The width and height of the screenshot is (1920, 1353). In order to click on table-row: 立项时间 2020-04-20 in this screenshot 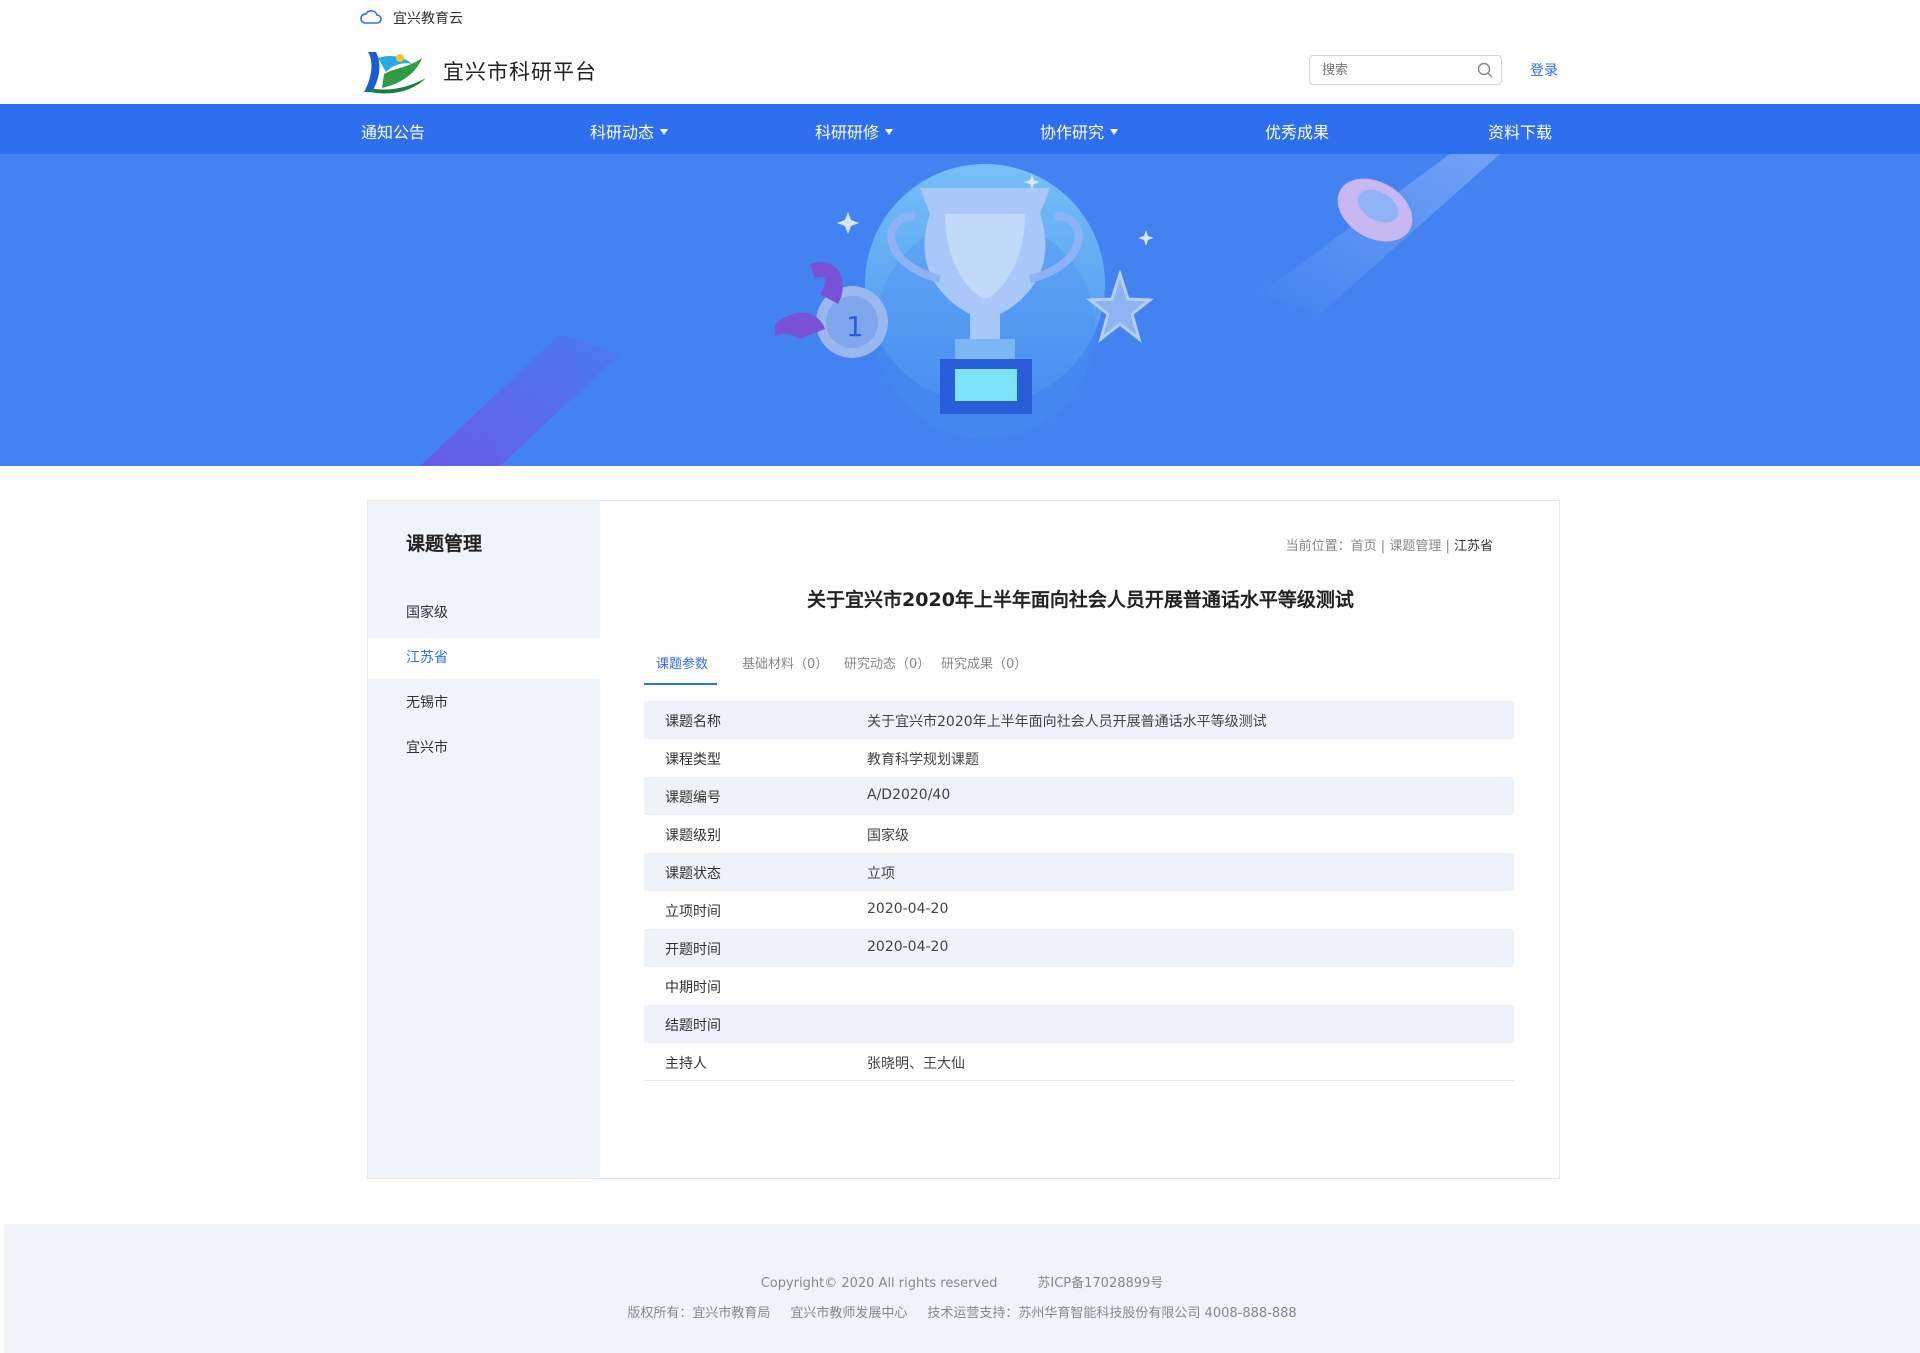, I will do `click(1079, 910)`.